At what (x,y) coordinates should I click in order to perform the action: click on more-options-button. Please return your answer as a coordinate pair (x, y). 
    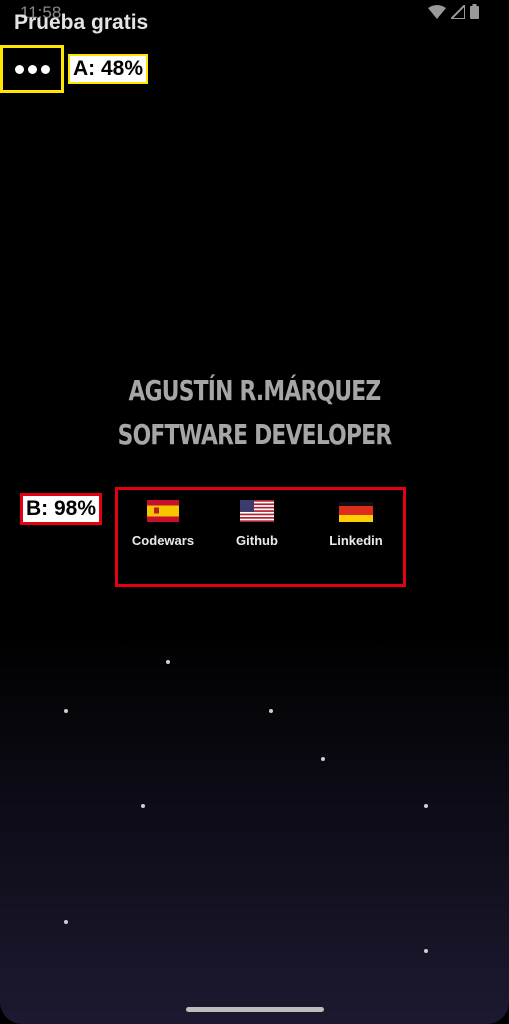
    Looking at the image, I should click on (32, 69).